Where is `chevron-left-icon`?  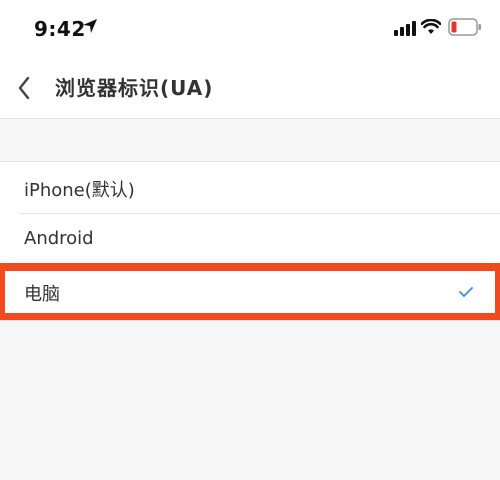 chevron-left-icon is located at coordinates (24, 88).